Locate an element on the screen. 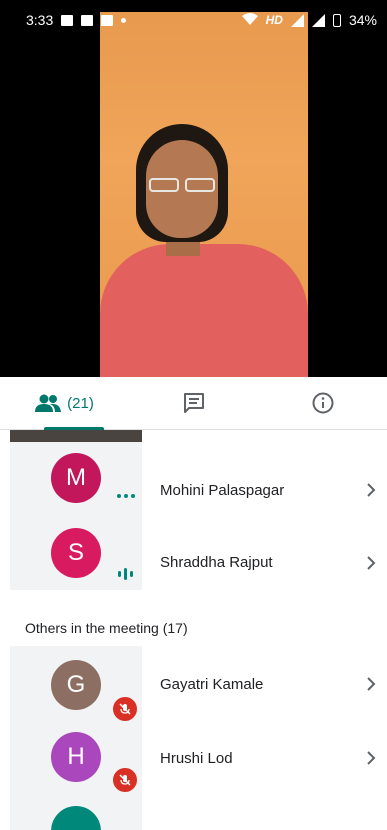 This screenshot has height=830, width=387. avatar: M is located at coordinates (76, 478).